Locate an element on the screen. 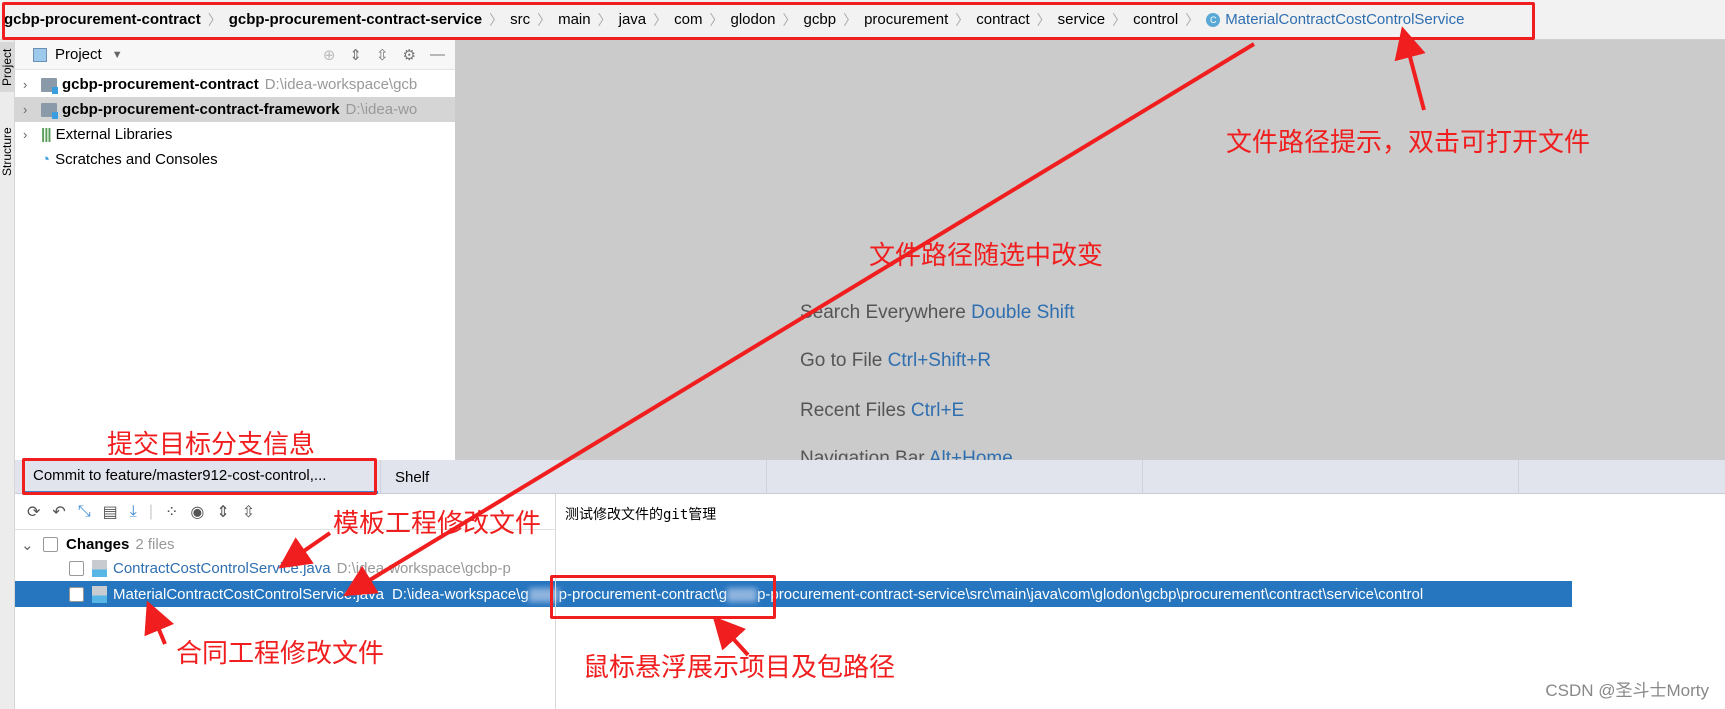  rollback-icon: ↶ is located at coordinates (58, 512).